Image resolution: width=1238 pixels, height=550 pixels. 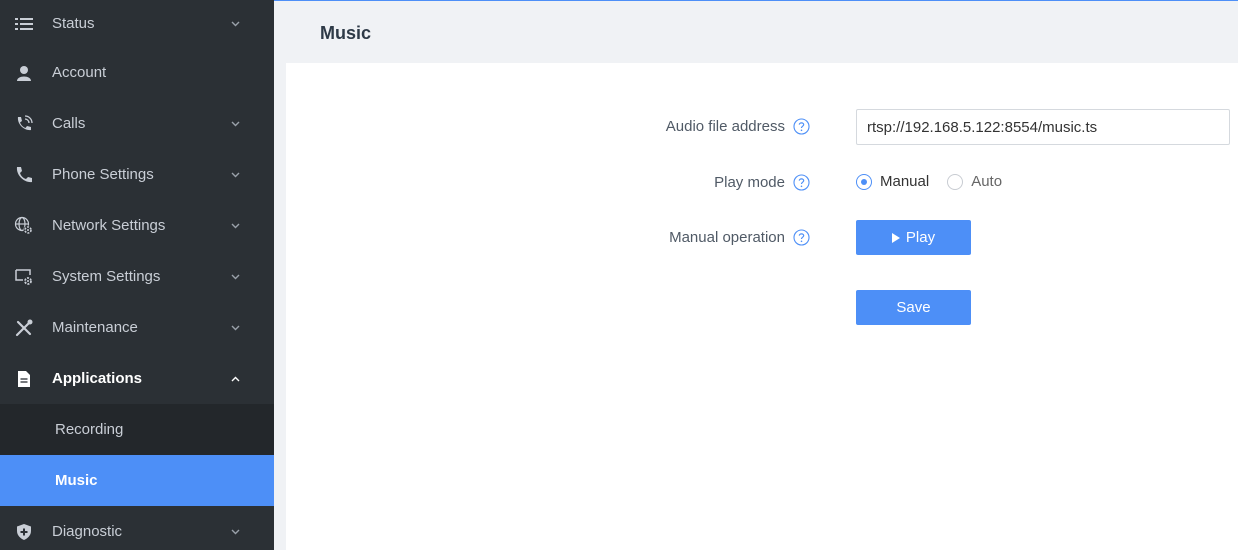 What do you see at coordinates (955, 181) in the screenshot?
I see `radio-unchecked-icon` at bounding box center [955, 181].